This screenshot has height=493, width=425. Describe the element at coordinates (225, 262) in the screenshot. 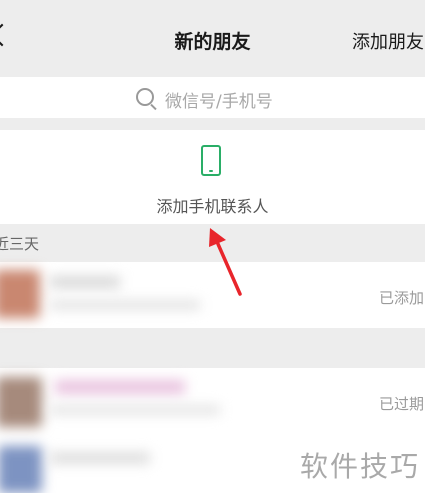

I see `annotation-arrow-icon` at that location.